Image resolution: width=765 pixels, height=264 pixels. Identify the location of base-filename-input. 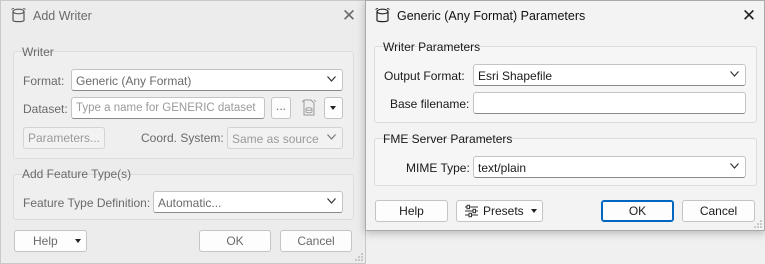
(609, 103).